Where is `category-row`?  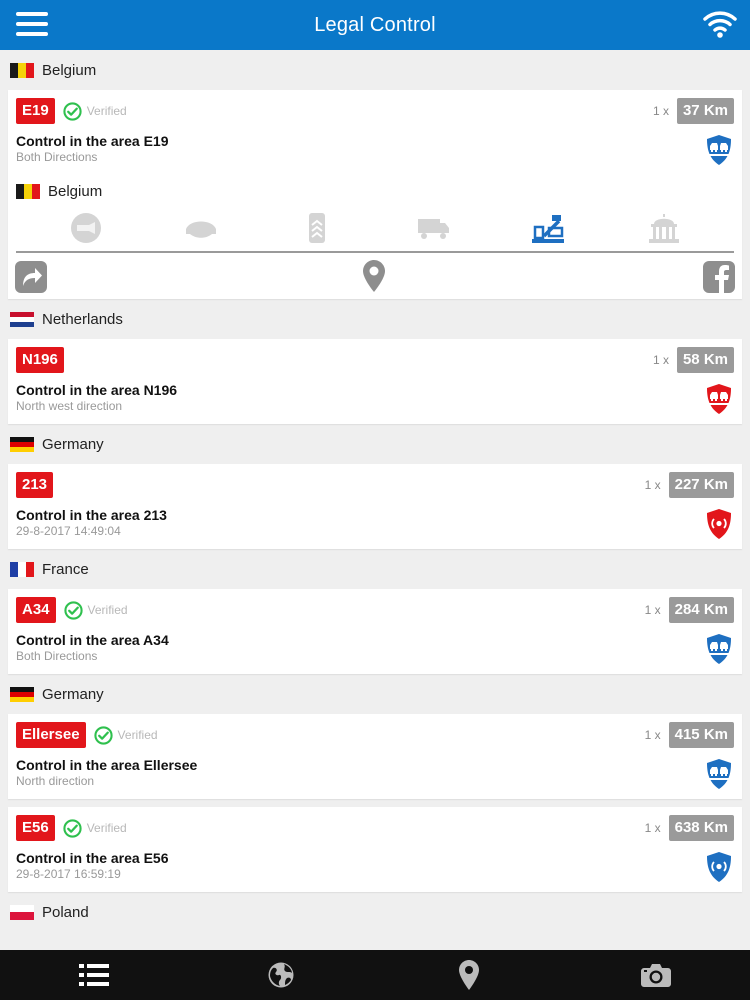
category-row is located at coordinates (375, 228).